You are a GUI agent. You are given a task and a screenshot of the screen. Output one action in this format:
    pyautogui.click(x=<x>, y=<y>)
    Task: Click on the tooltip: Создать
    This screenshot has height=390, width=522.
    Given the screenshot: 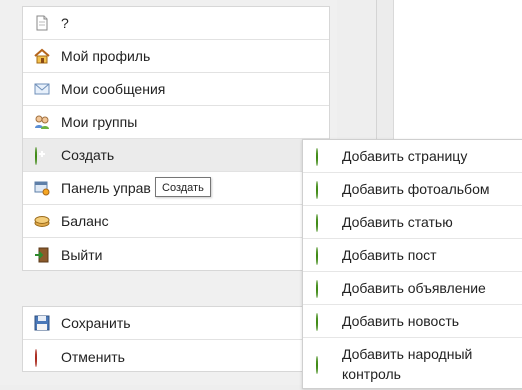 What is the action you would take?
    pyautogui.click(x=183, y=187)
    